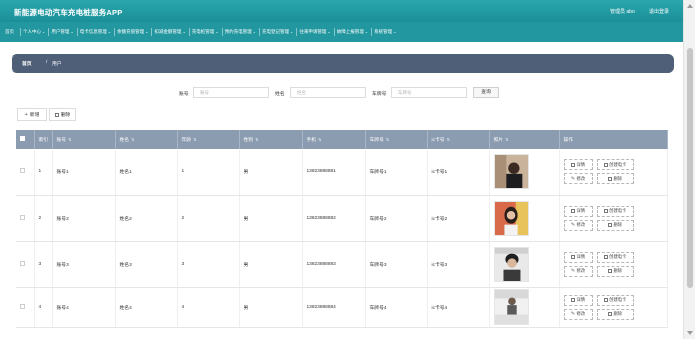 The width and height of the screenshot is (695, 339). What do you see at coordinates (62, 114) in the screenshot?
I see `delete-button: 删除` at bounding box center [62, 114].